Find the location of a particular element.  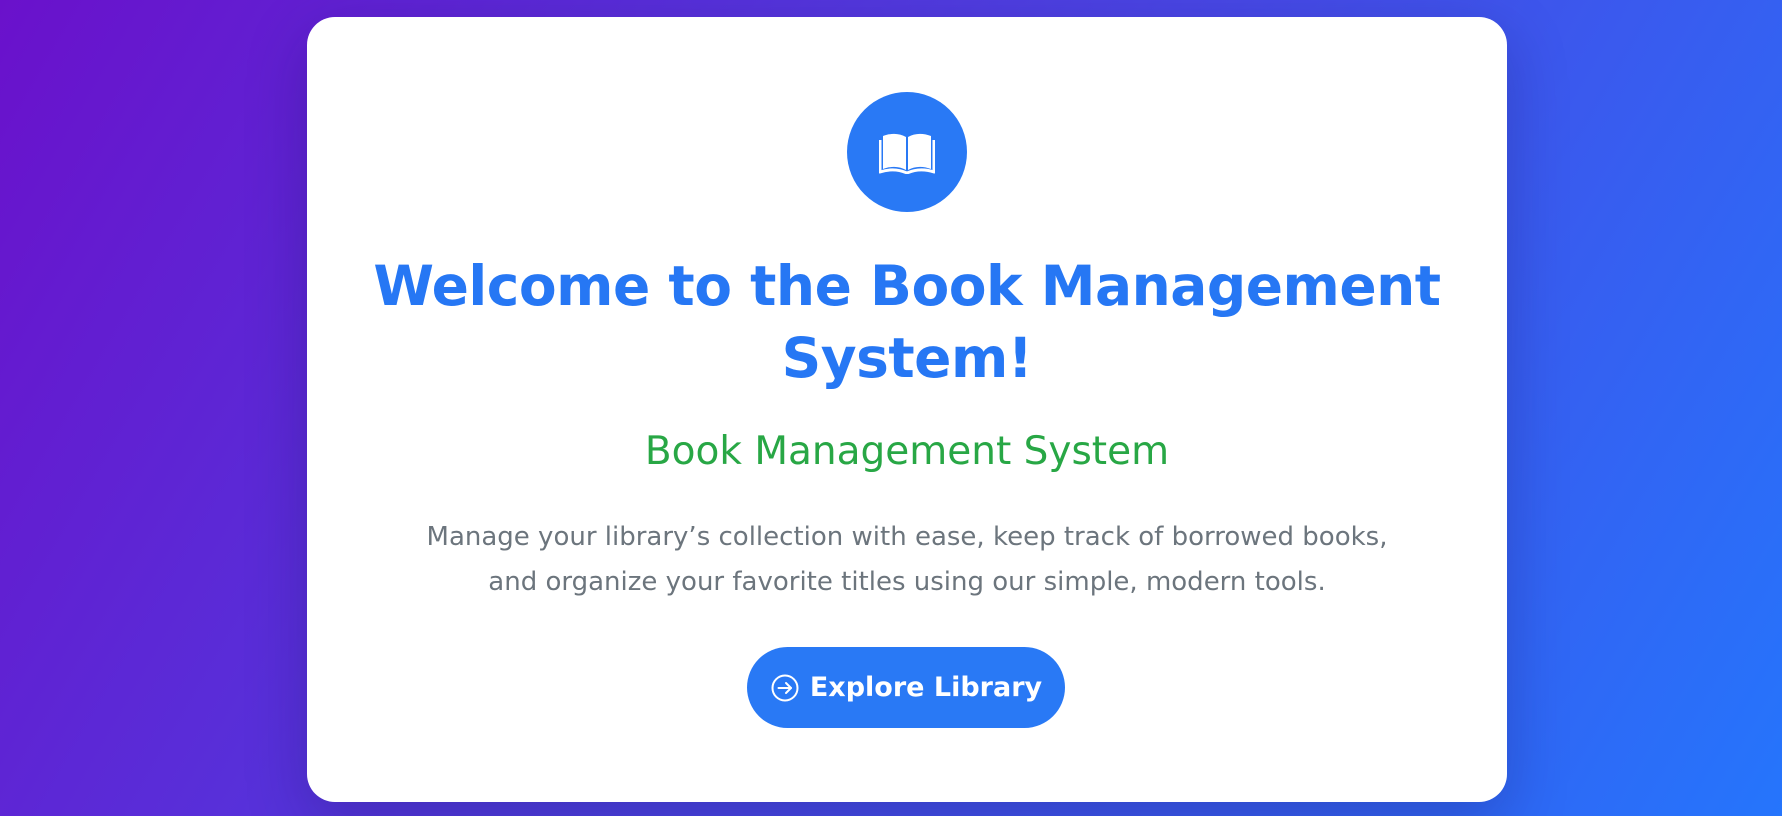

explore-library-label: Explore Library is located at coordinates (926, 687).